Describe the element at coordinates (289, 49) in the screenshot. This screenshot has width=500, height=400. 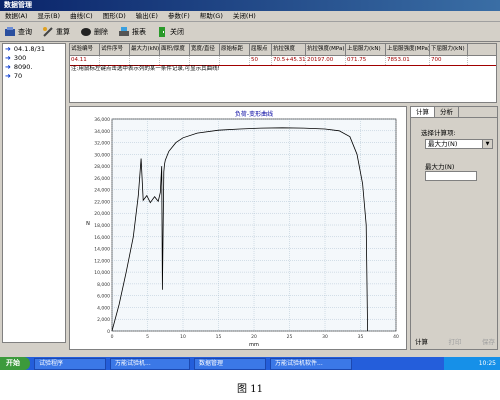
I see `column-header: 抗拉强度` at that location.